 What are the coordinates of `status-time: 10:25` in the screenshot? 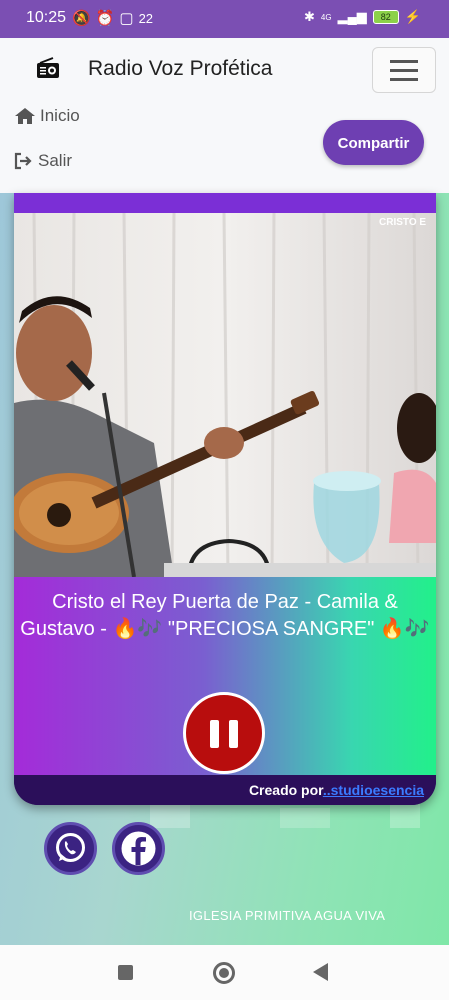 It's located at (46, 17).